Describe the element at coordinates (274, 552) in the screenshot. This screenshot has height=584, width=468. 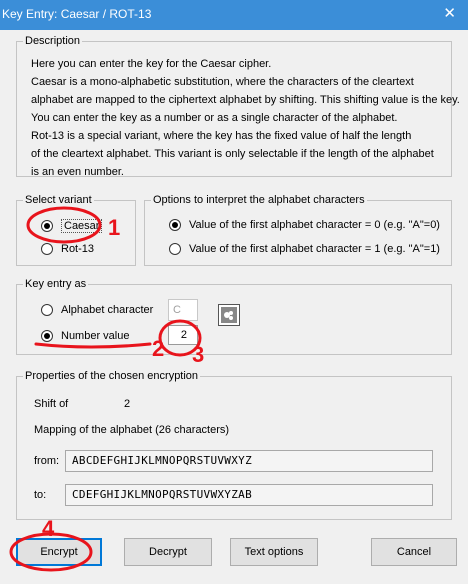
I see `text-options-button: Text options` at that location.